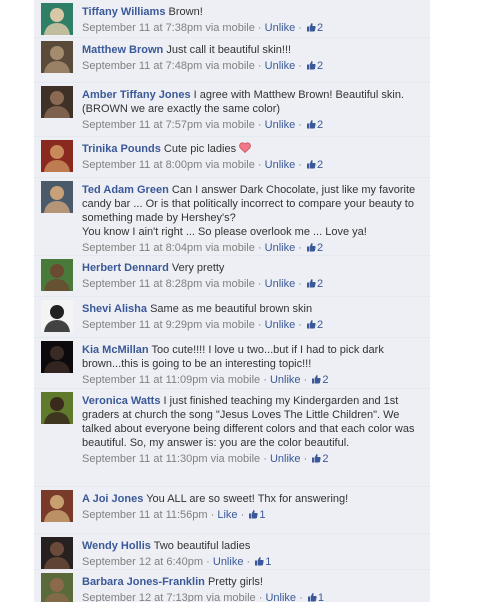  Describe the element at coordinates (231, 309) in the screenshot. I see `comment-text: Same as me beautiful brown skin` at that location.